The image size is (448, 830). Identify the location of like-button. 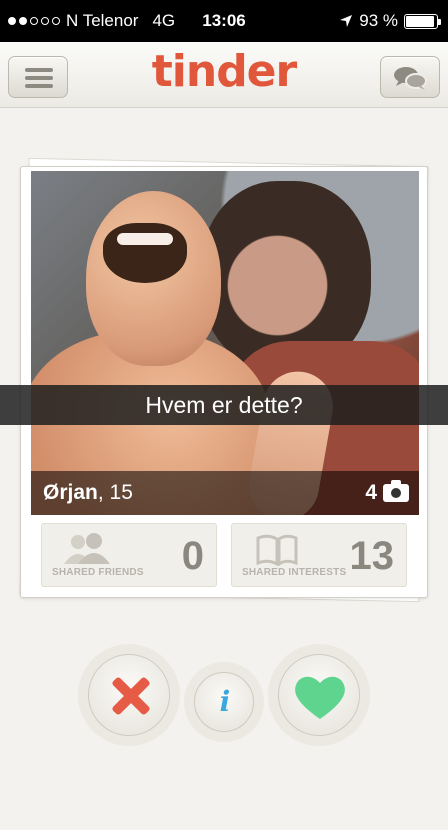
(319, 695).